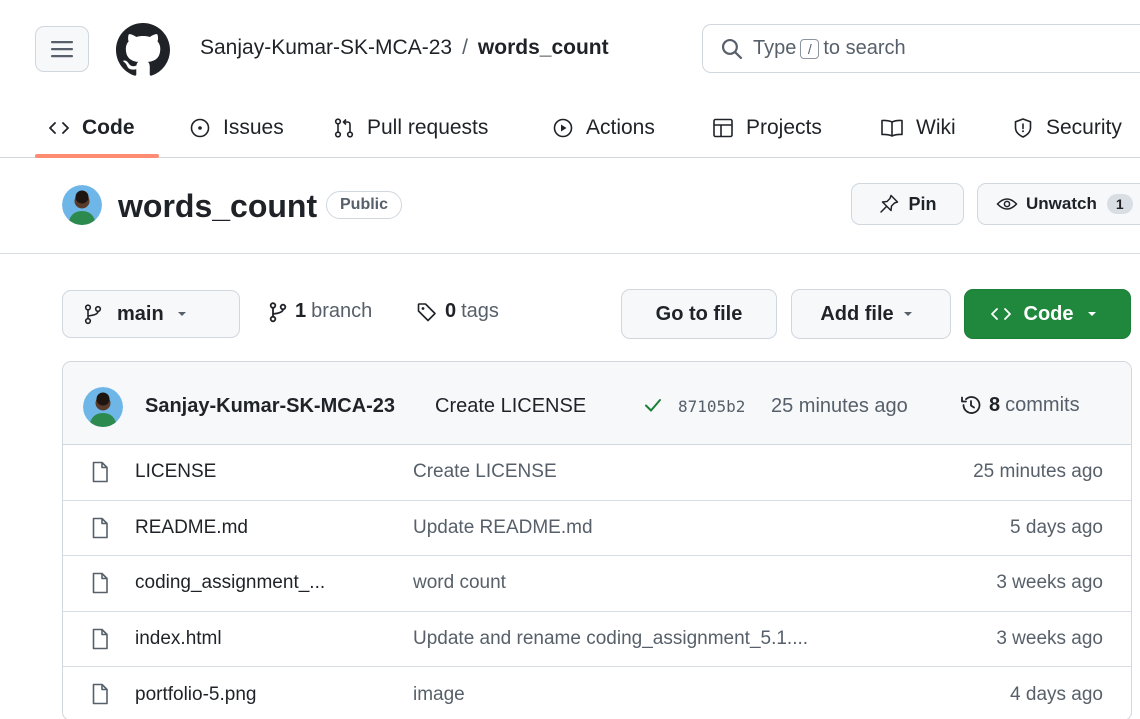 The width and height of the screenshot is (1140, 719). What do you see at coordinates (570, 206) in the screenshot?
I see `repo-title-row: words_count Public Pin Unwatch 1` at bounding box center [570, 206].